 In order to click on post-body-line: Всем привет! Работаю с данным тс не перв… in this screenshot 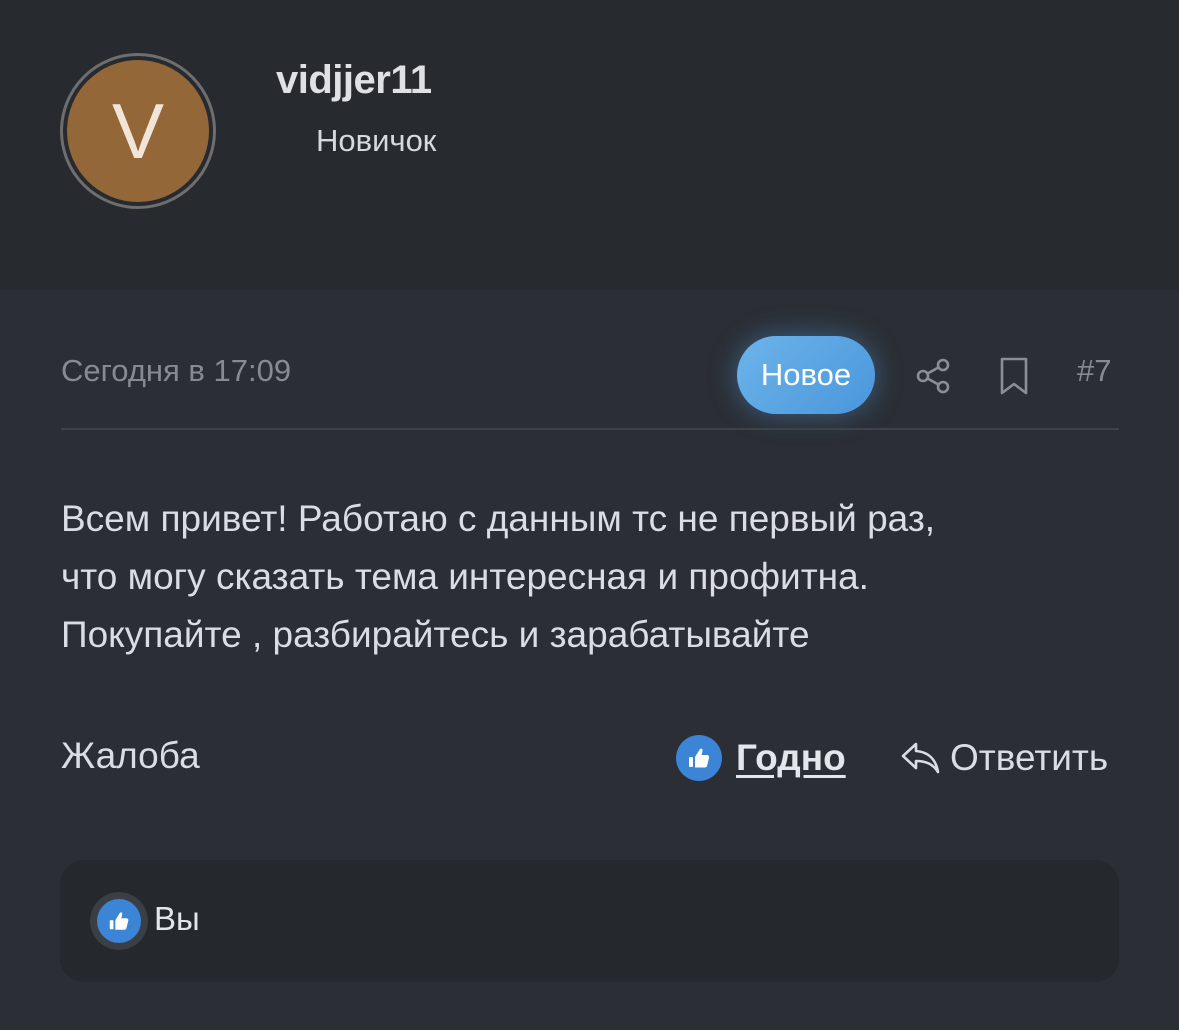, I will do `click(498, 518)`.